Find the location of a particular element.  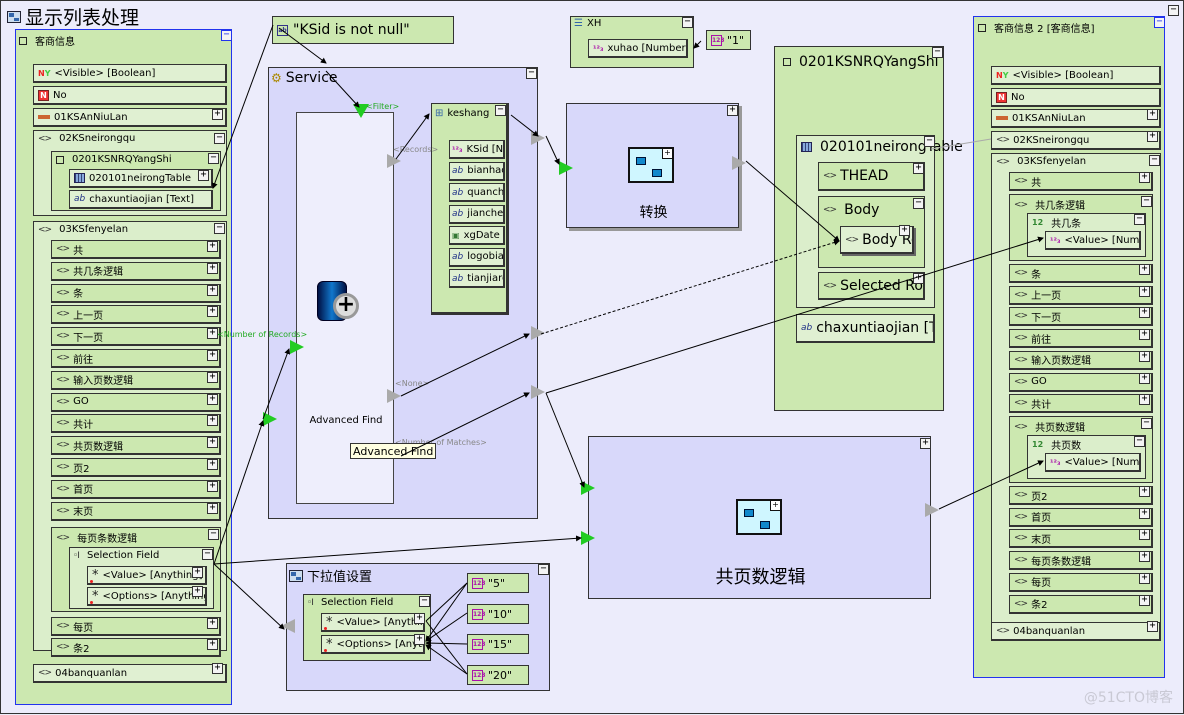

service-records-out is located at coordinates (538, 138).